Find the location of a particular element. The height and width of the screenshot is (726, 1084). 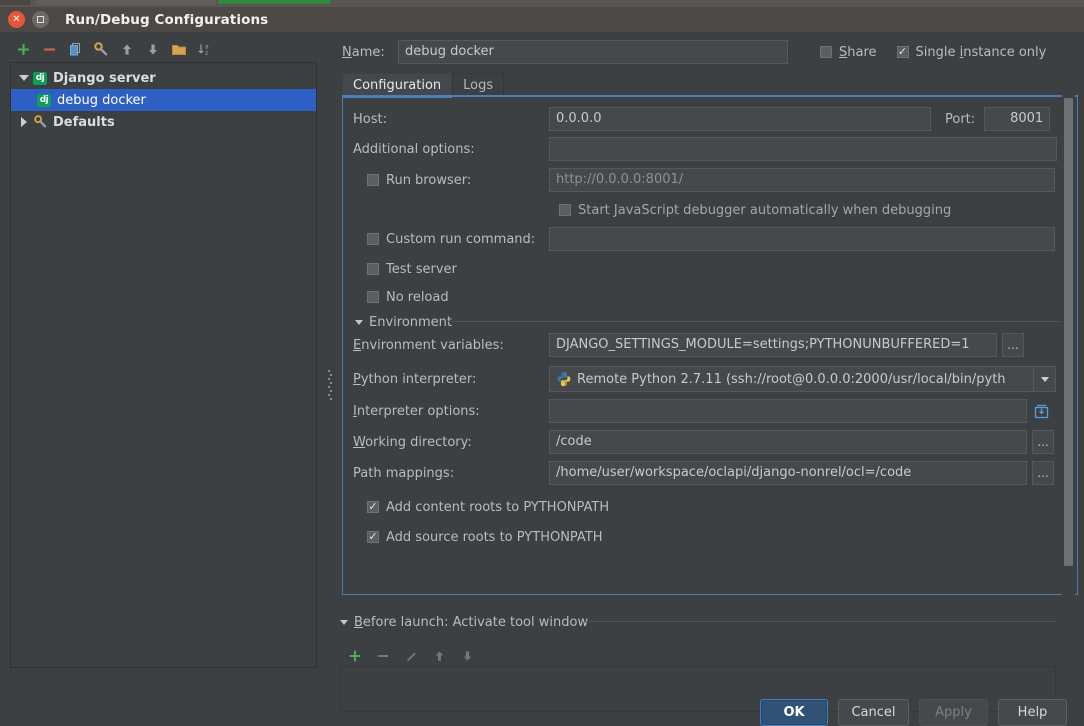

chevron-right-icon is located at coordinates (24, 122).